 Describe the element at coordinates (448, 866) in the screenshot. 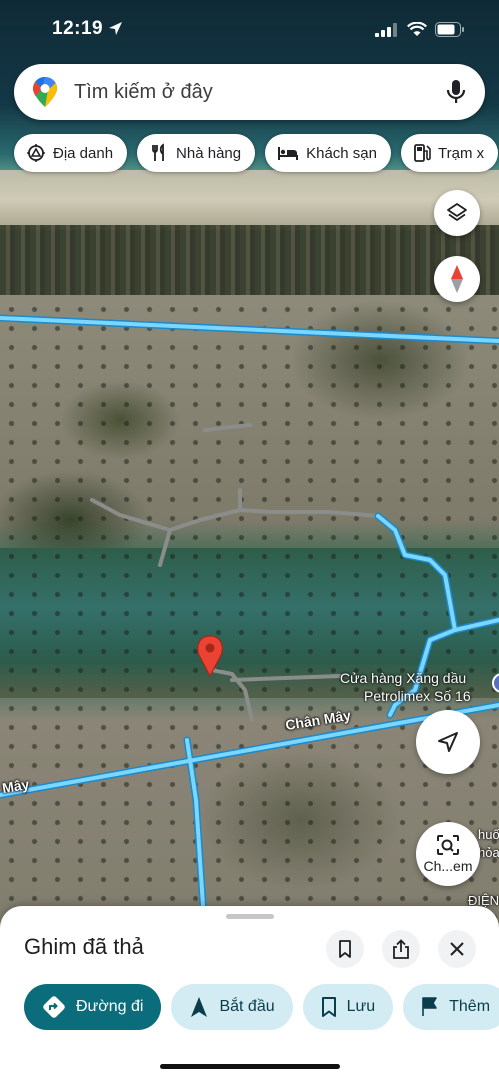

I see `lens-label: Ch...em` at that location.